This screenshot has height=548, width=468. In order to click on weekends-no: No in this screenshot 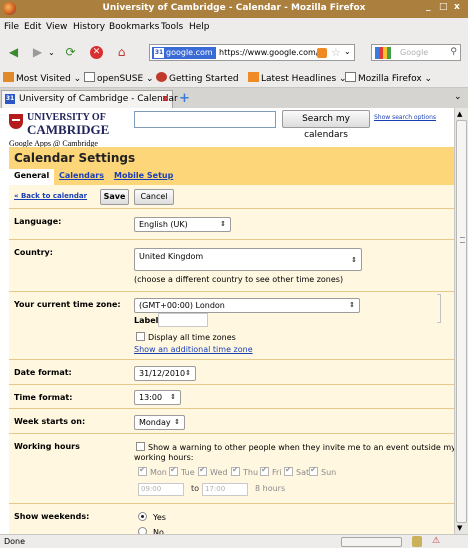, I will do `click(151, 530)`.